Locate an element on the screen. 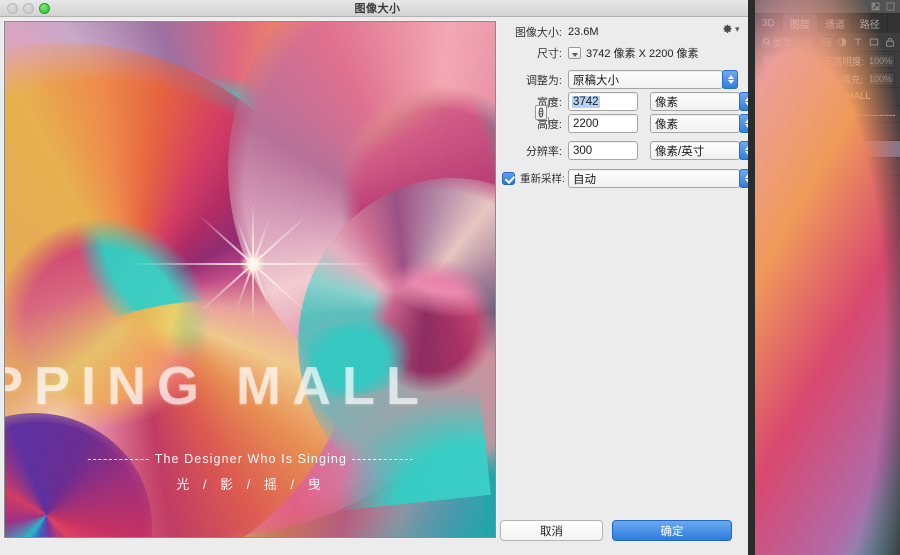 The image size is (900, 555). height-value: 2200 is located at coordinates (586, 123).